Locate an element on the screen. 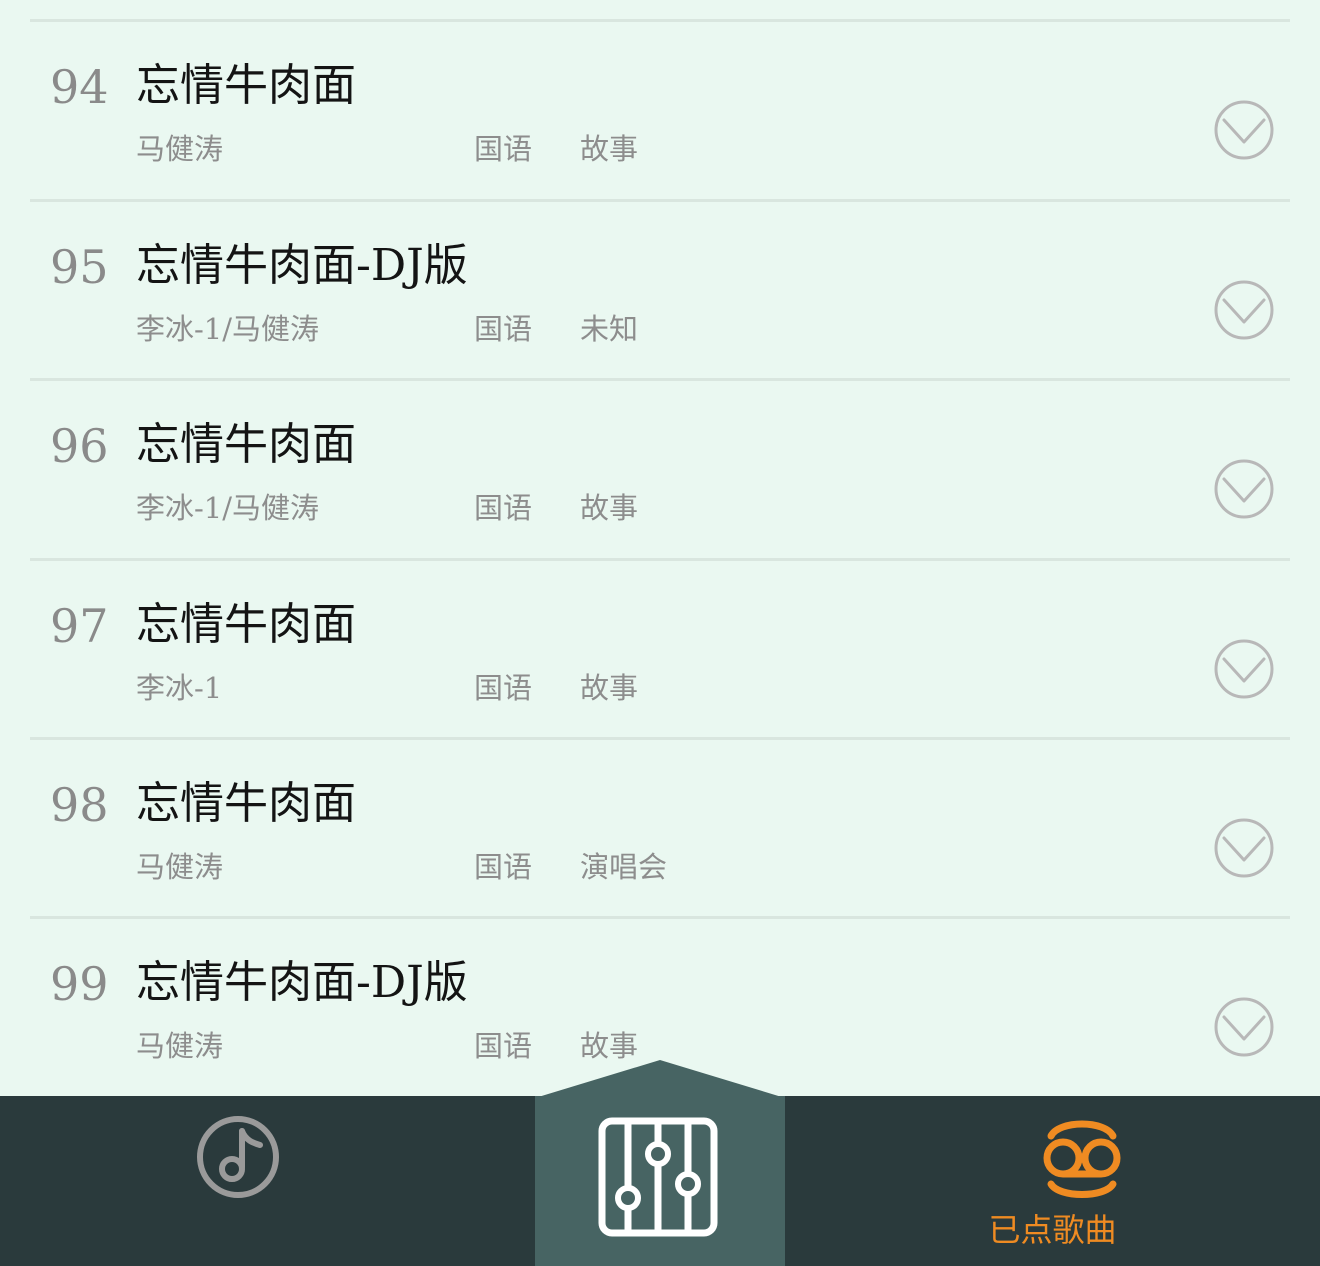 The height and width of the screenshot is (1266, 1320). tab-songs is located at coordinates (267, 1181).